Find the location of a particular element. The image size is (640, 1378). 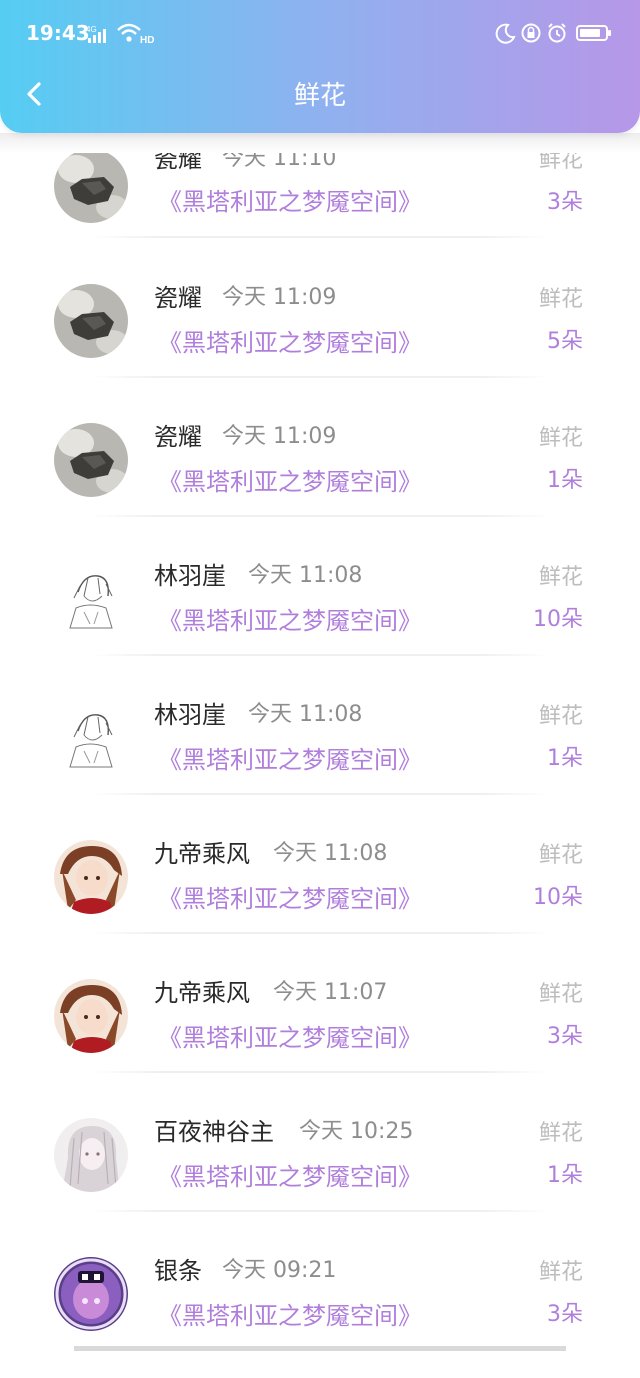

gift-row: 百夜神谷主 今天 10:25 《黑塔利亚之梦魇空间》 鲜花 1朵 is located at coordinates (320, 1169).